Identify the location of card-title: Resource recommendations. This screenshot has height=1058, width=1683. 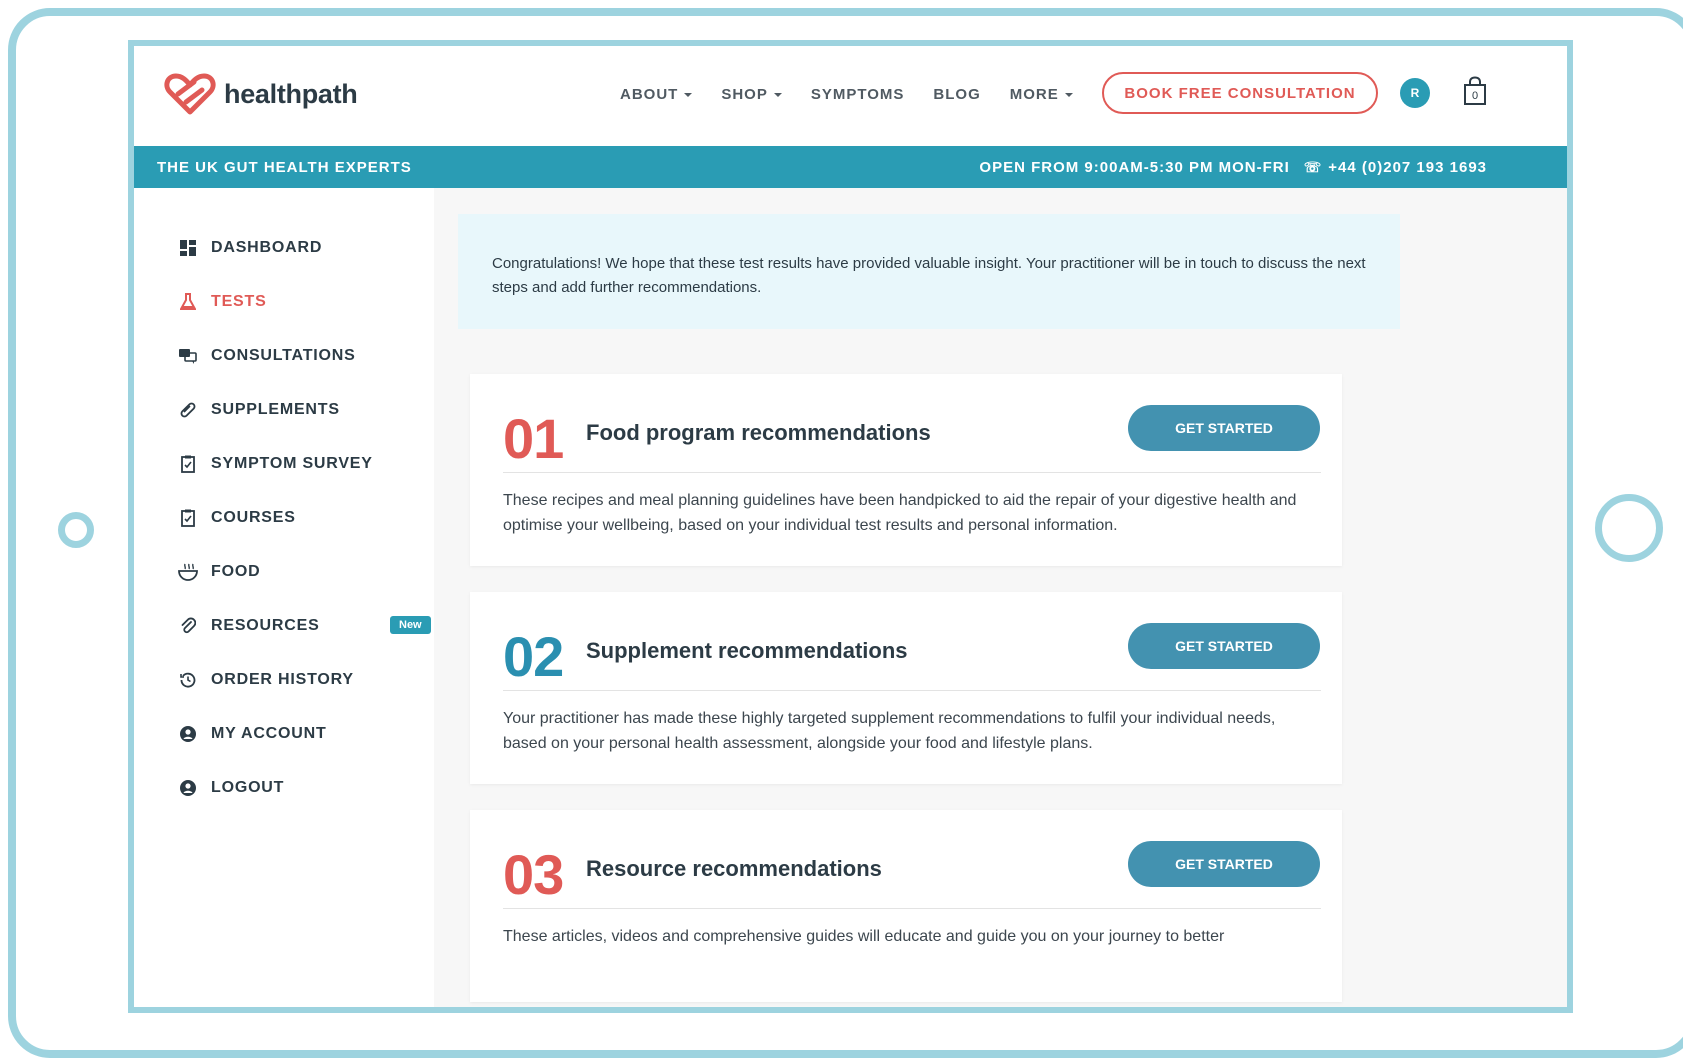
(734, 868).